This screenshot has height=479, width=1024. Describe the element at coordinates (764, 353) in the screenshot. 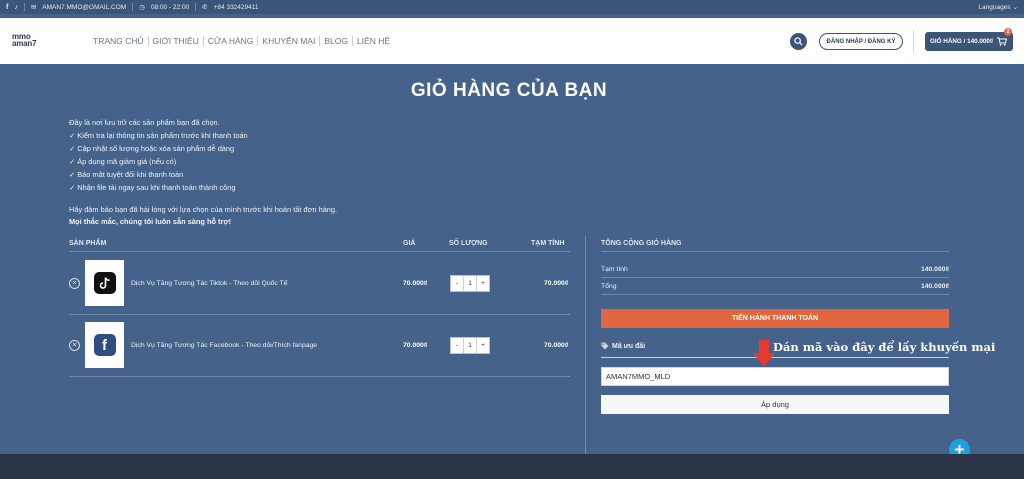

I see `arrow-down-icon` at that location.